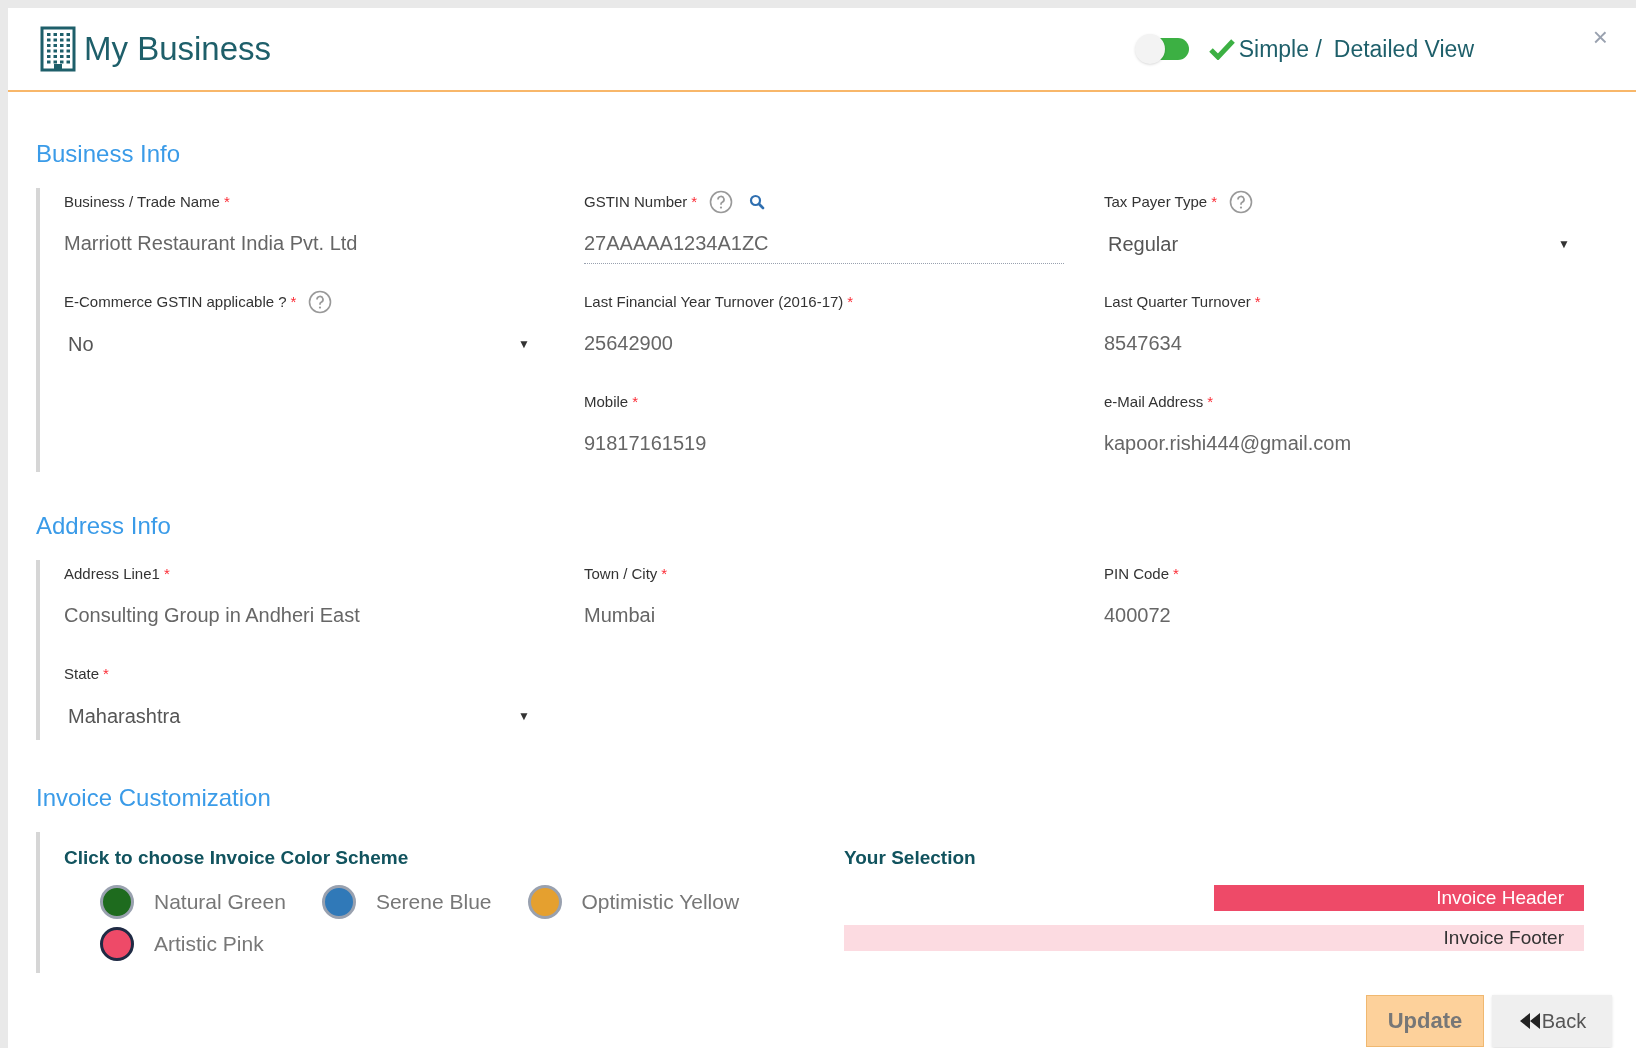 This screenshot has width=1636, height=1048. I want to click on color-option: Natural Green, so click(193, 901).